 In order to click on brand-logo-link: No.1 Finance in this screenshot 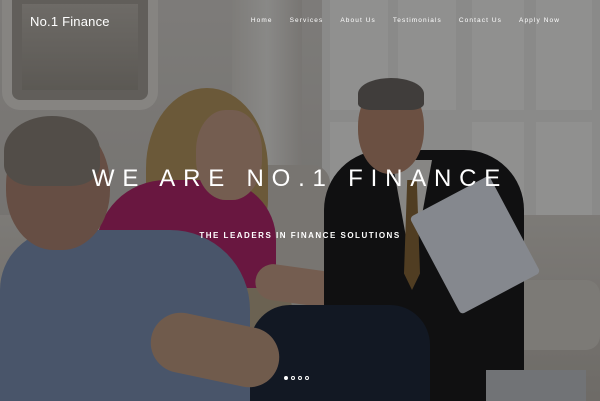, I will do `click(70, 21)`.